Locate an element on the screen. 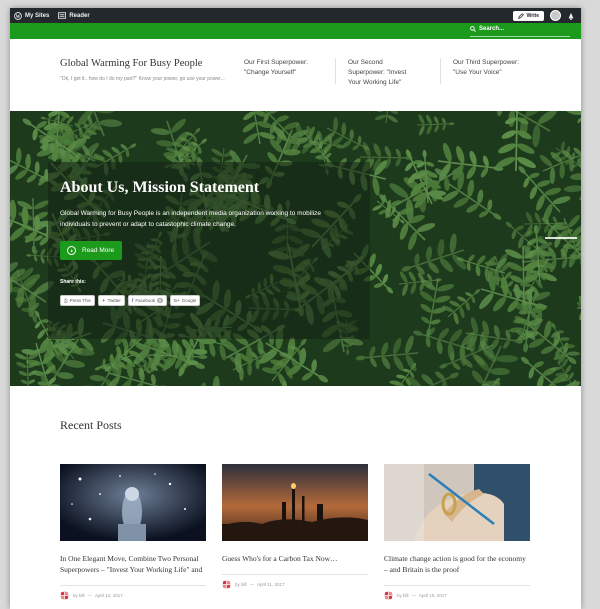 This screenshot has height=609, width=600. admin-bar-right: Write is located at coordinates (543, 15).